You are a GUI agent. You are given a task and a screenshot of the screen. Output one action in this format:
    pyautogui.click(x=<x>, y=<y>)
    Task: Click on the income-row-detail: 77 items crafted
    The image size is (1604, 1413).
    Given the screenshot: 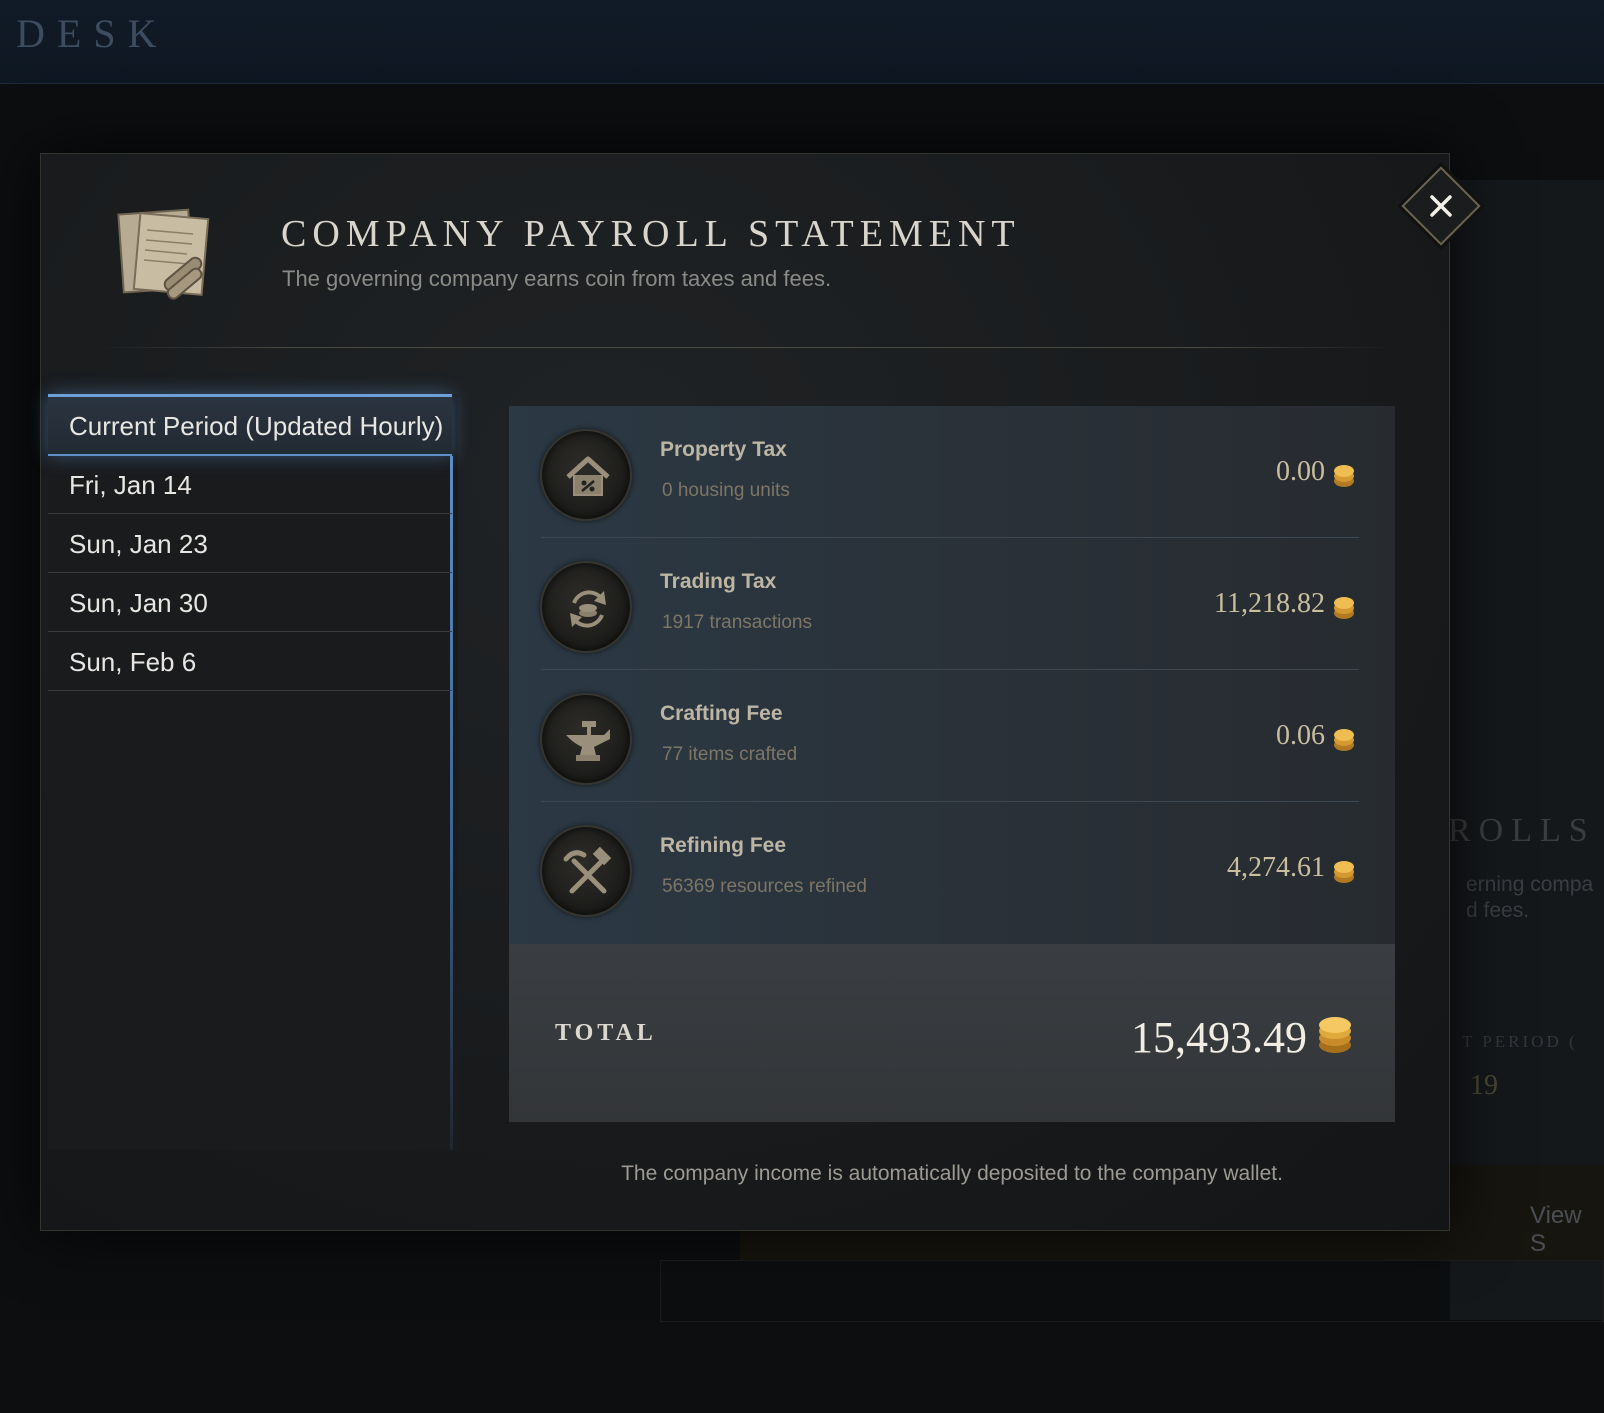 What is the action you would take?
    pyautogui.click(x=730, y=754)
    